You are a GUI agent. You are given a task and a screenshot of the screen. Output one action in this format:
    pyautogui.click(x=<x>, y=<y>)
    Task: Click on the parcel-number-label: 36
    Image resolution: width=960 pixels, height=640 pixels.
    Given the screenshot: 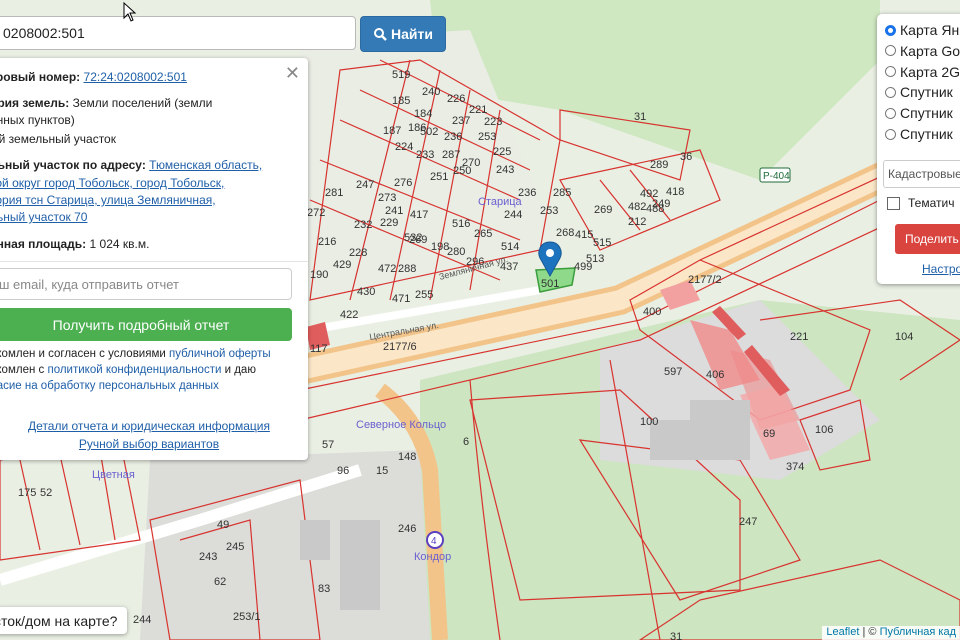 What is the action you would take?
    pyautogui.click(x=686, y=157)
    